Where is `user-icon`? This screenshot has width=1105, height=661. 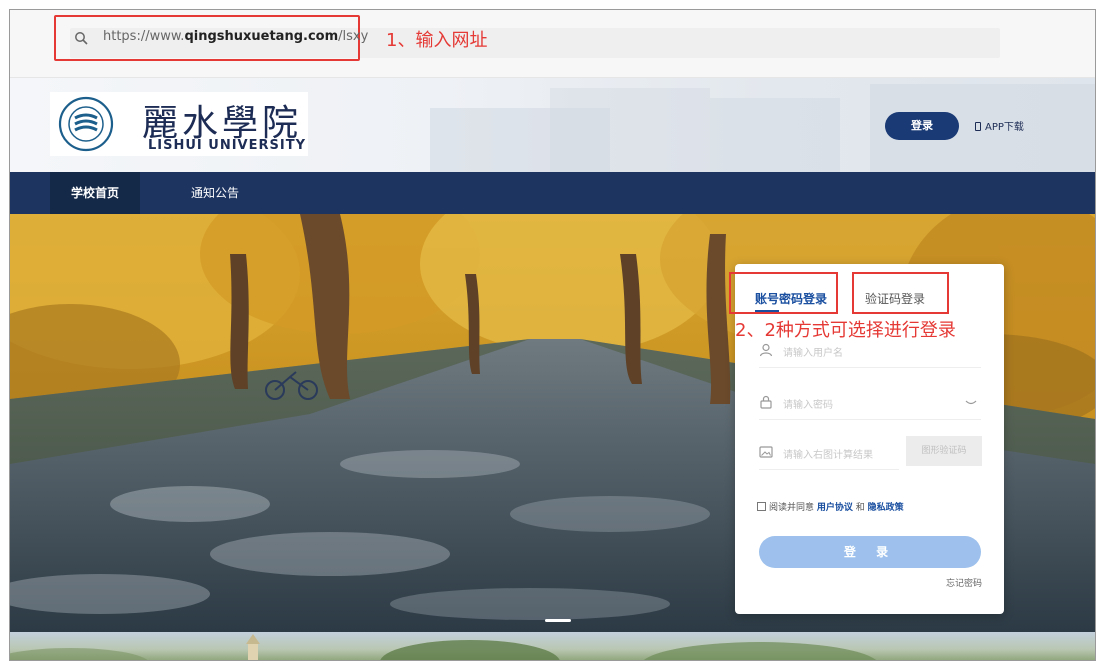
user-icon is located at coordinates (766, 350).